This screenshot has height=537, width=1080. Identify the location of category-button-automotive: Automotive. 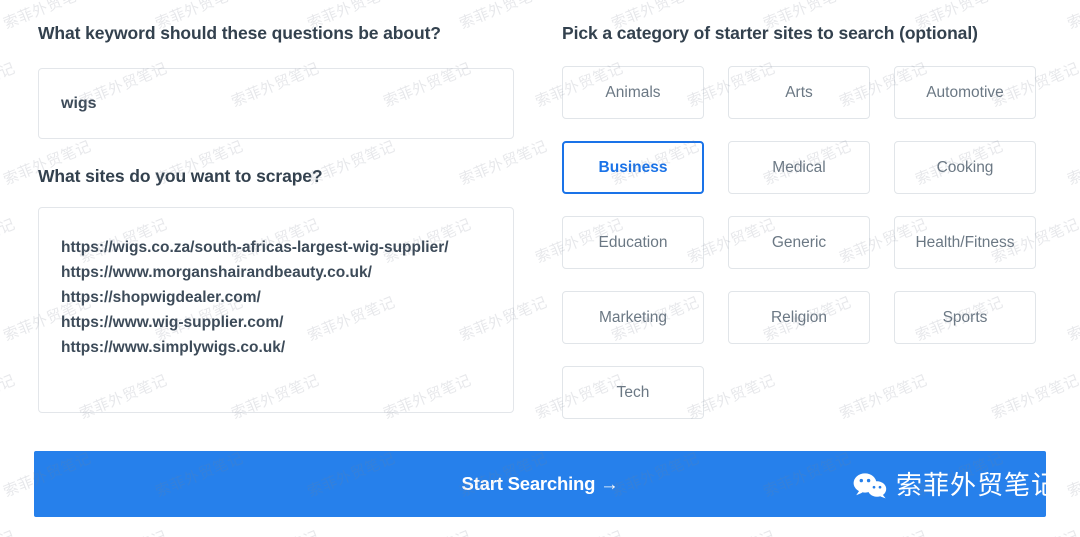
(965, 92).